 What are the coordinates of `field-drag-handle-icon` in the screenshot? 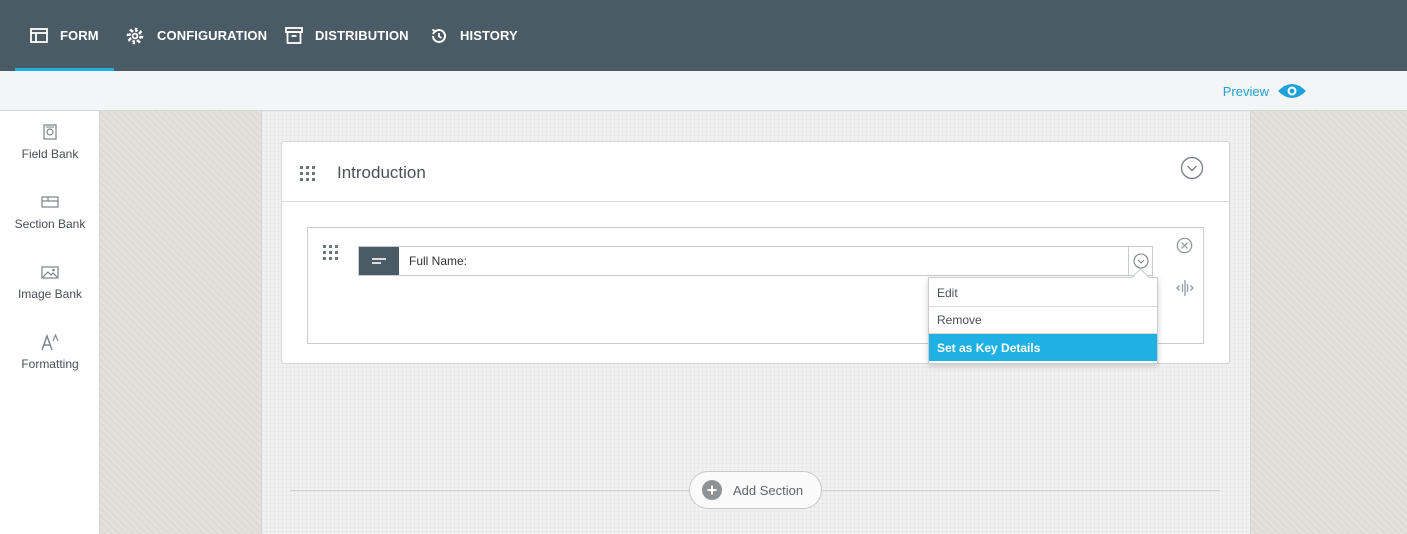 It's located at (330, 252).